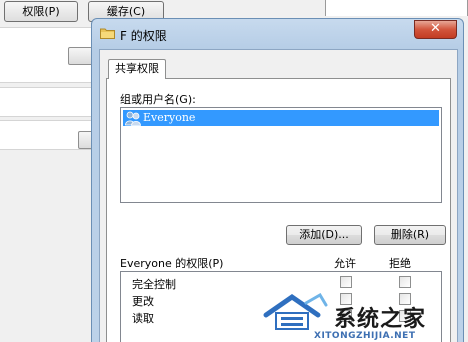 This screenshot has height=342, width=468. Describe the element at coordinates (281, 282) in the screenshot. I see `permission-row-full-control: 完全控制` at that location.